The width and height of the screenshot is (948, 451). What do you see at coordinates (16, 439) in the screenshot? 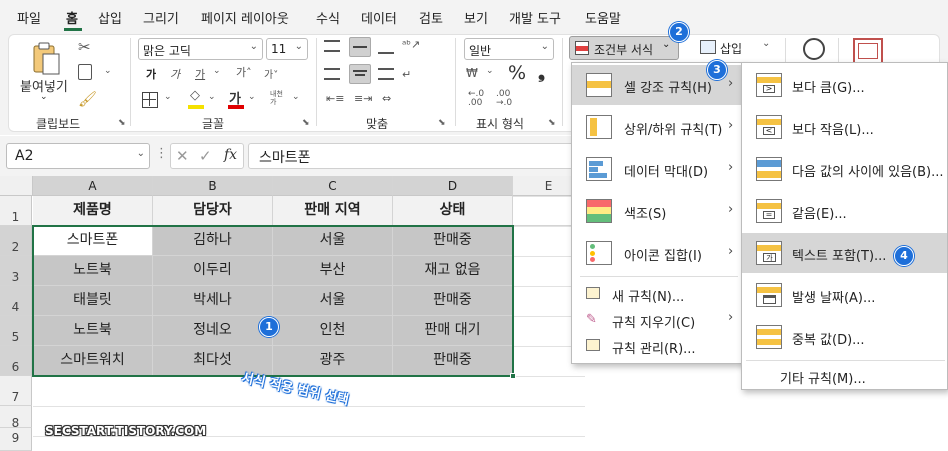
I see `row-header: 9` at bounding box center [16, 439].